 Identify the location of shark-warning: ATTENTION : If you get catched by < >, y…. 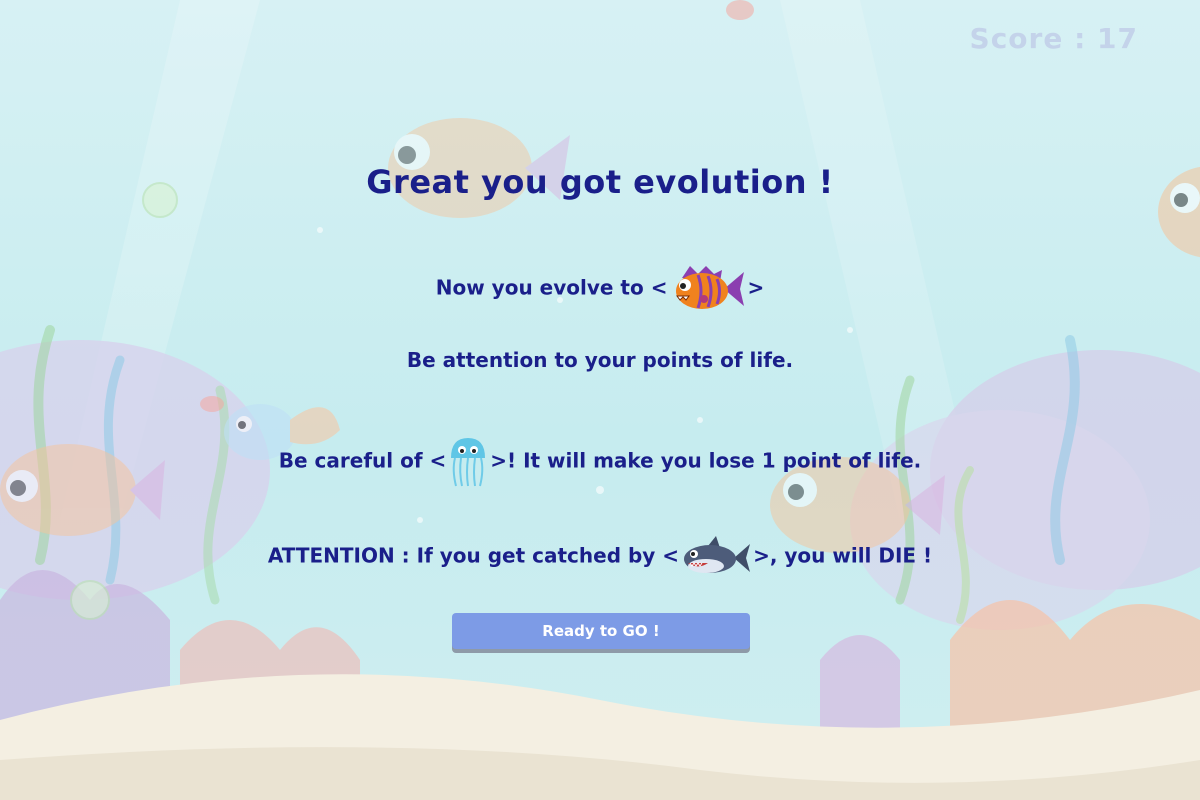
(600, 557).